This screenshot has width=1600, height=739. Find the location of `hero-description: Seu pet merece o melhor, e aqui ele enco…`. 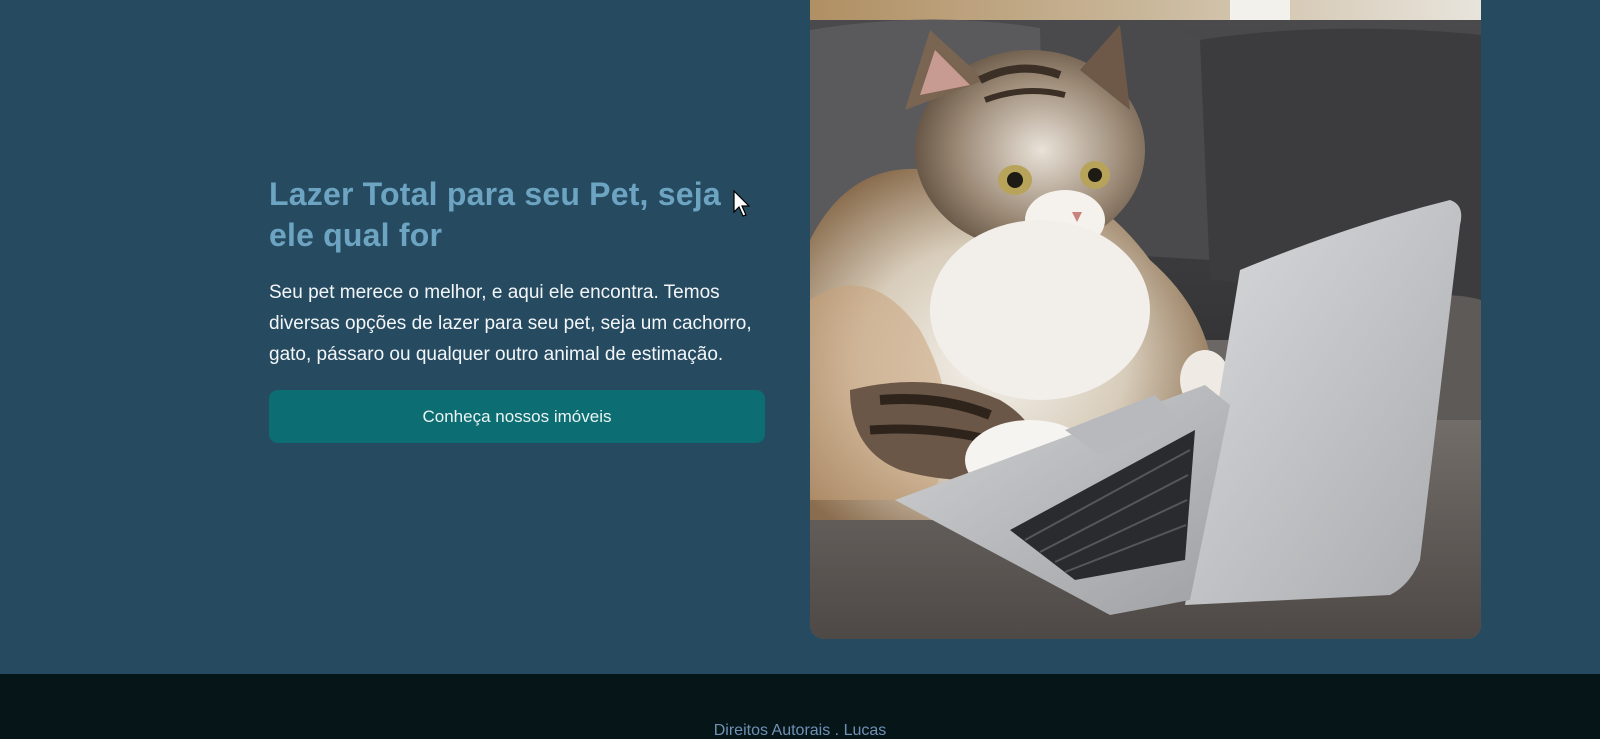

hero-description: Seu pet merece o melhor, e aqui ele enco… is located at coordinates (510, 323).